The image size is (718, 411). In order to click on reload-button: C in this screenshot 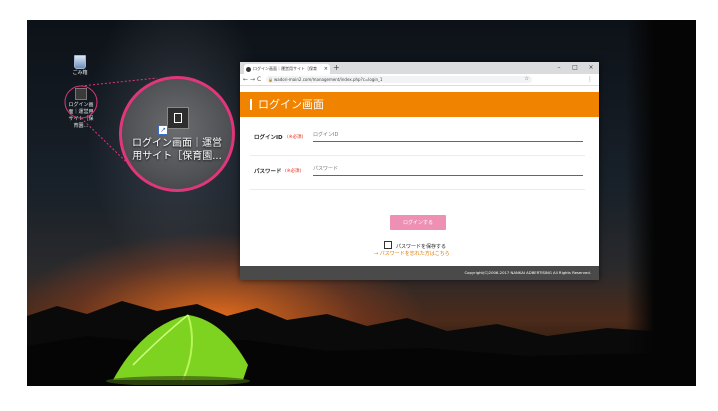, I will do `click(259, 79)`.